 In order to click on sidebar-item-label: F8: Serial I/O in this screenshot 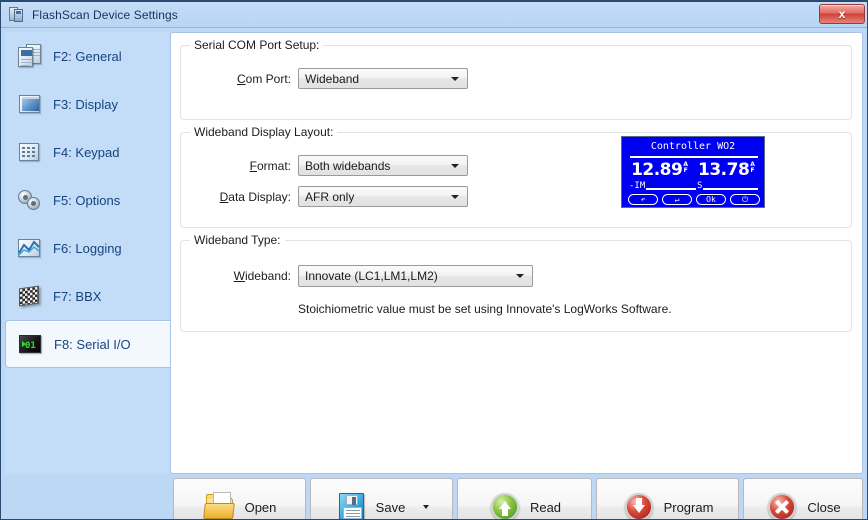, I will do `click(92, 344)`.